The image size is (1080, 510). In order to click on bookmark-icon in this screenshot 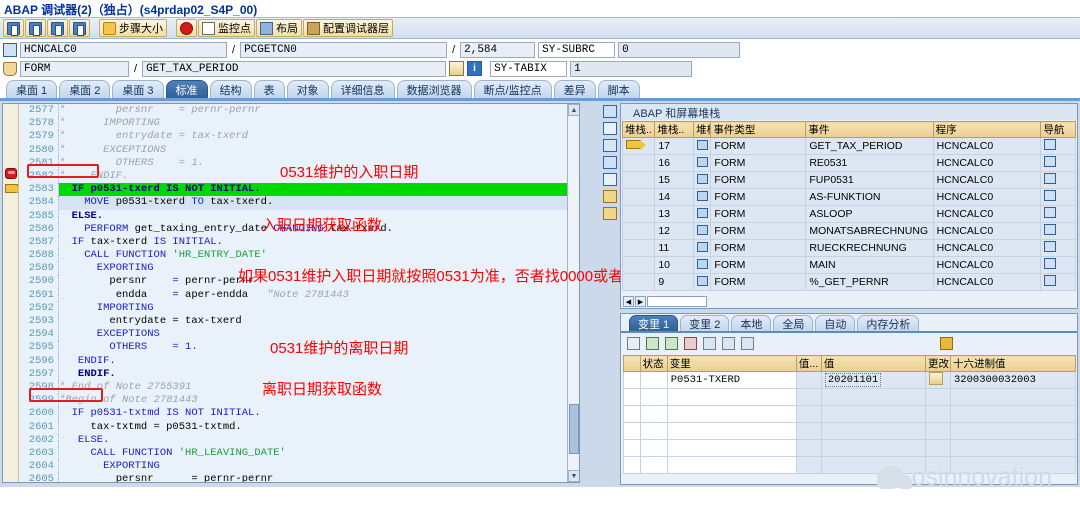, I will do `click(610, 196)`.